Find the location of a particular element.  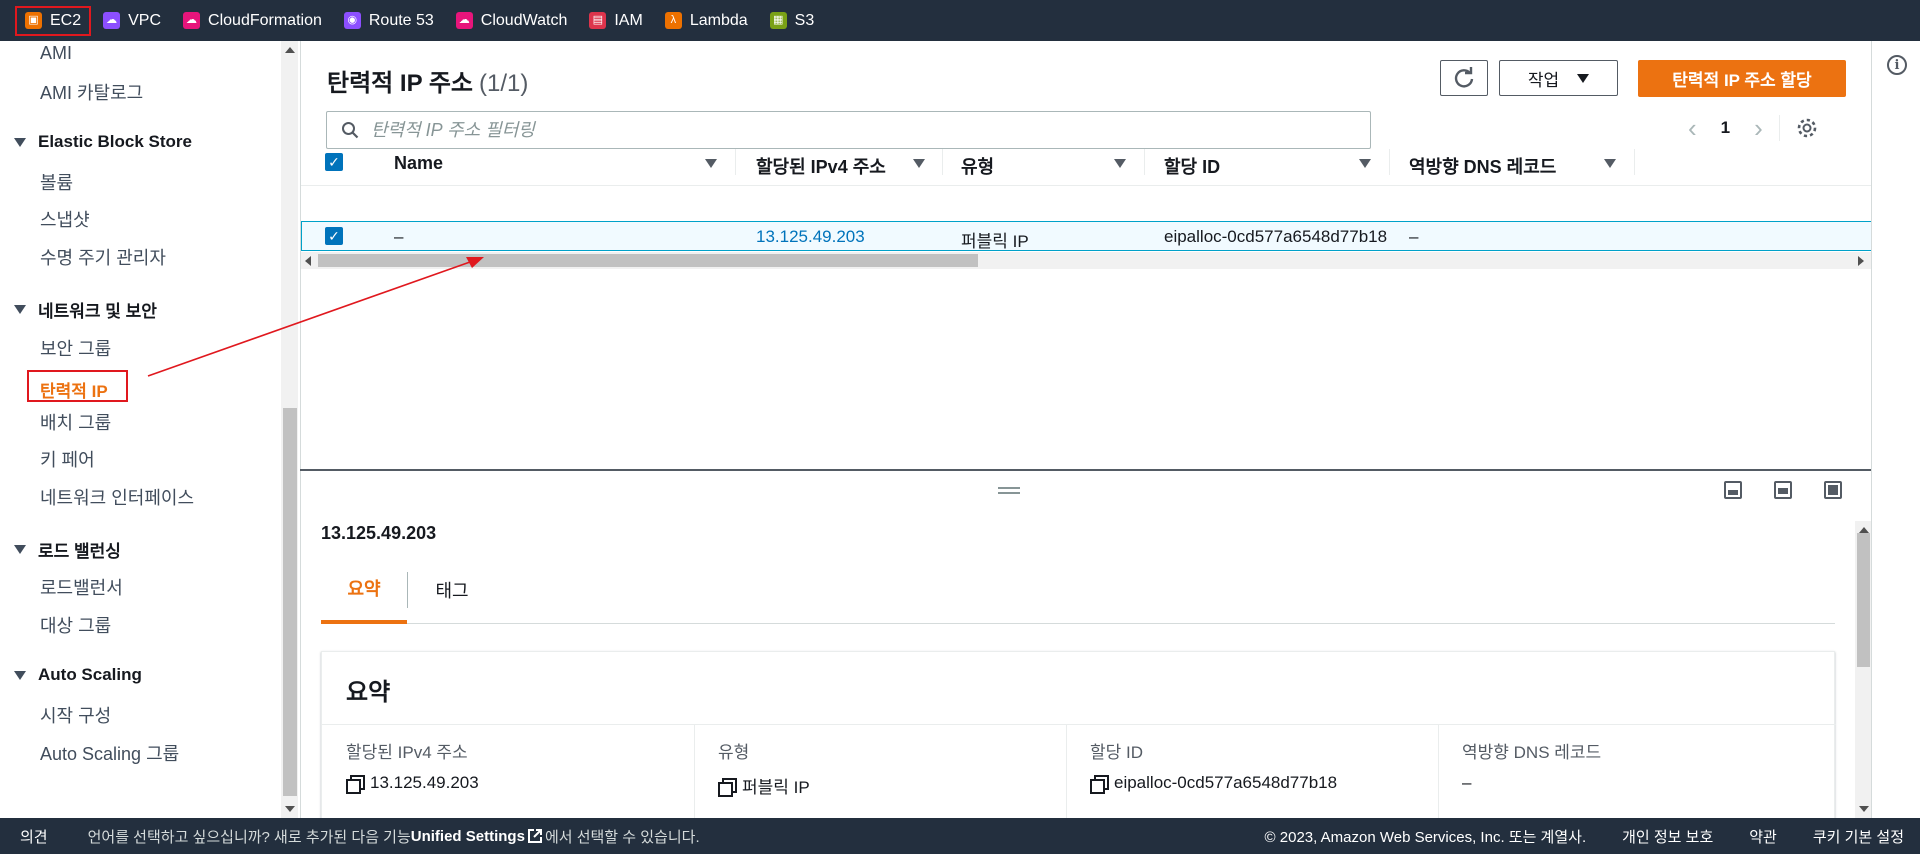

sidebar-section-network-security: 네트워크 및 보안 is located at coordinates (85, 309).